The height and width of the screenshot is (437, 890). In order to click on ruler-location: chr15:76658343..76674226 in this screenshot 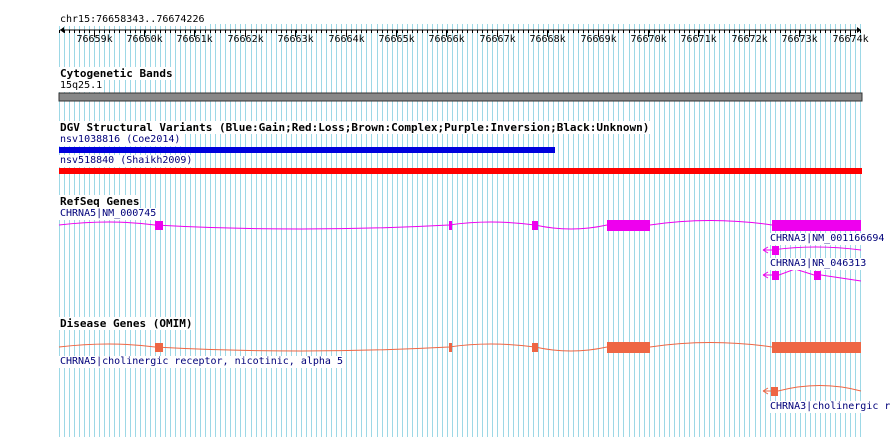, I will do `click(132, 20)`.